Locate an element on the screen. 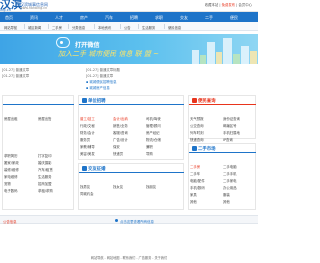  subnav-item-house: 二手房 is located at coordinates (57, 27).